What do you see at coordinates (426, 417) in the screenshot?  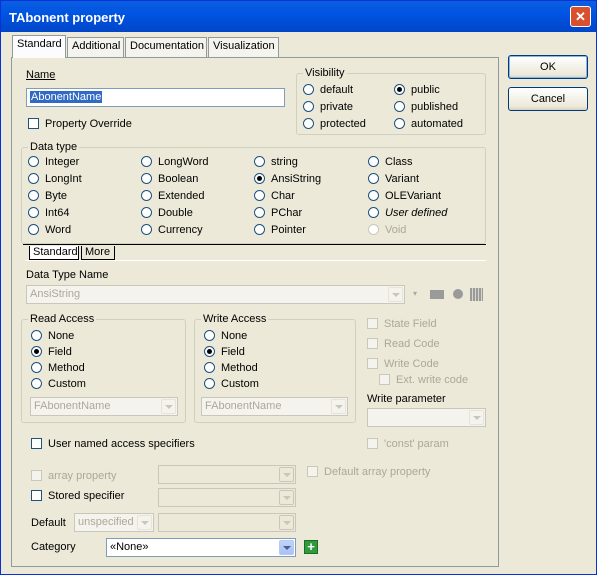 I see `write-parameter-combo` at bounding box center [426, 417].